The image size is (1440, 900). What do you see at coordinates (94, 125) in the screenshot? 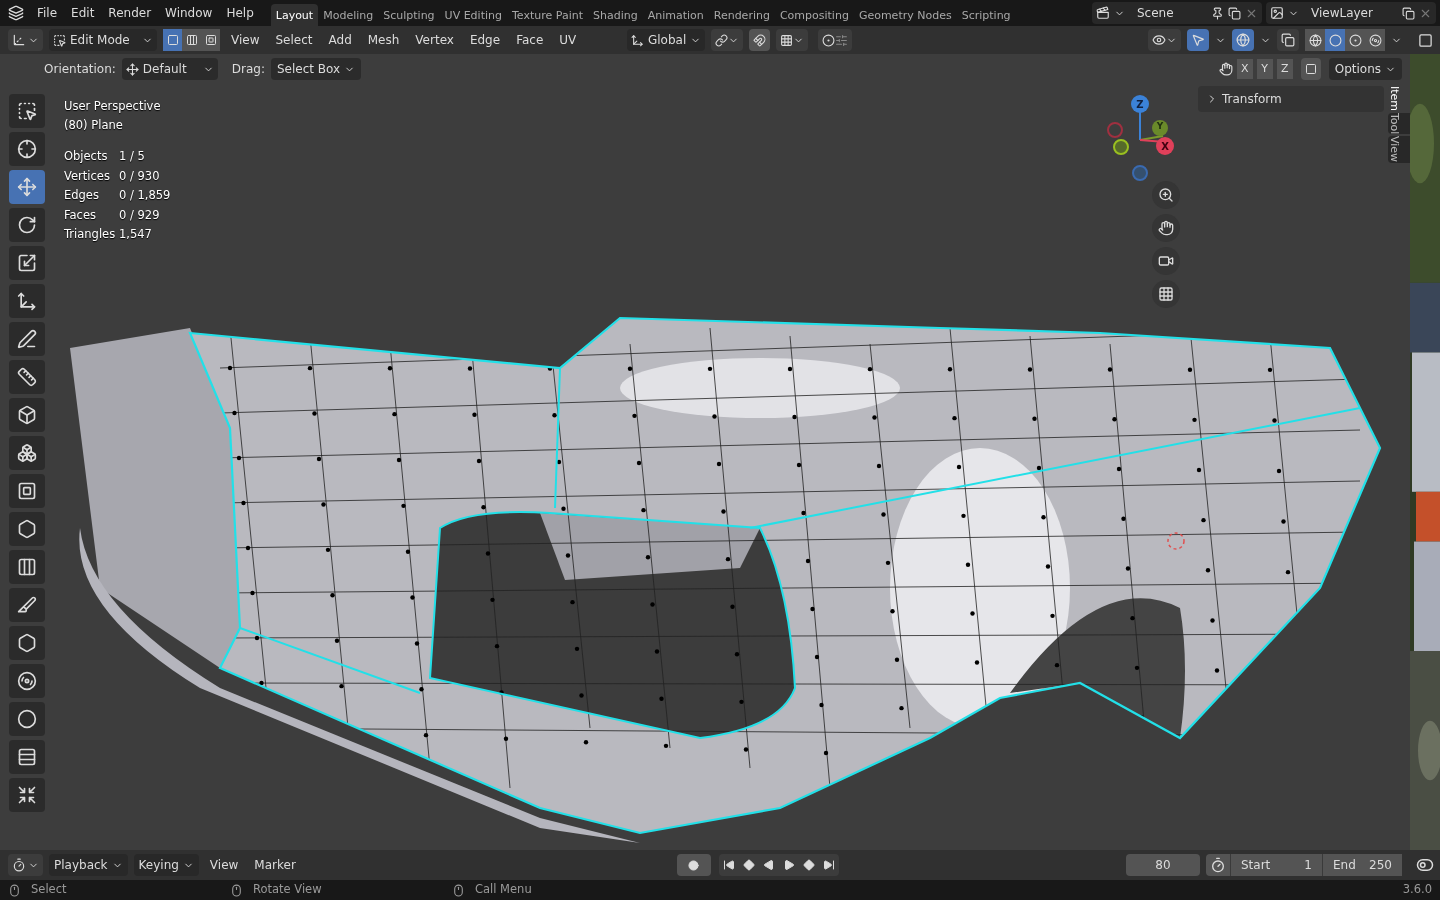
I see `object-label: (80) Plane` at bounding box center [94, 125].